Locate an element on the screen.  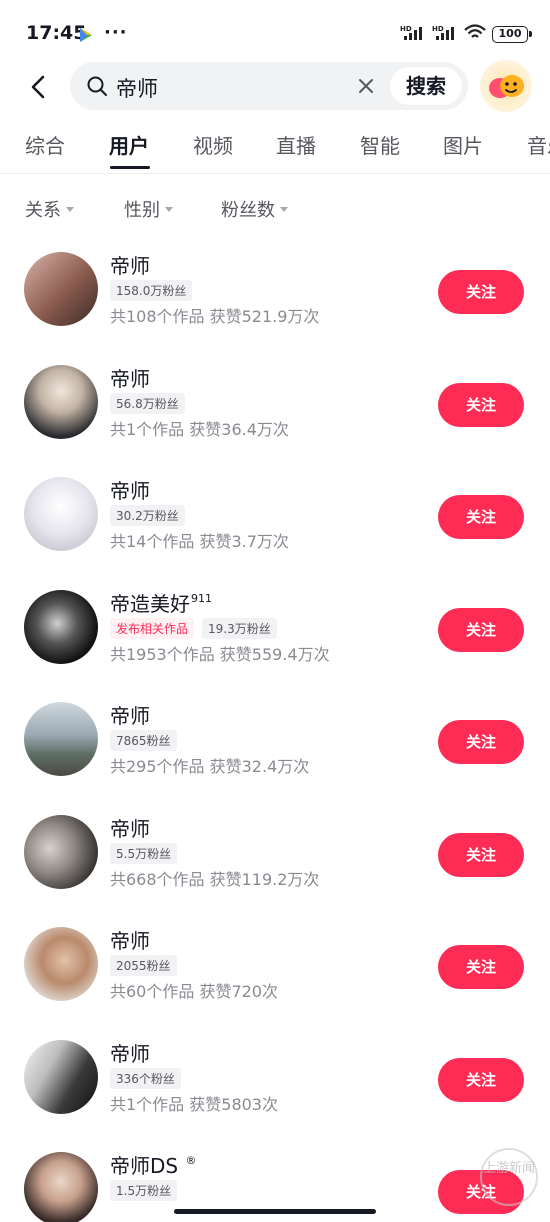
badge-group: 56.8万粉丝 is located at coordinates (147, 403).